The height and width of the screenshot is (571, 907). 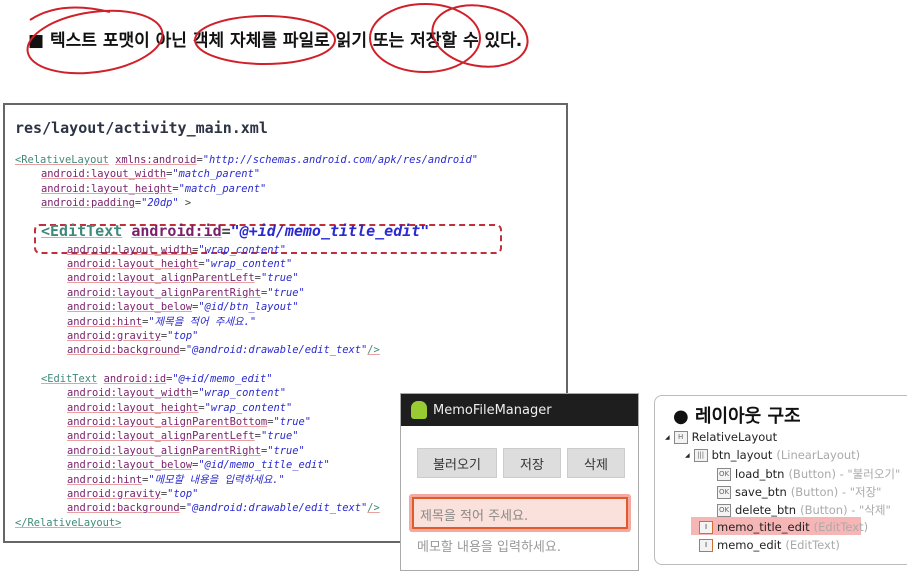 I want to click on tree-item-name: RelativeLayout, so click(x=734, y=437).